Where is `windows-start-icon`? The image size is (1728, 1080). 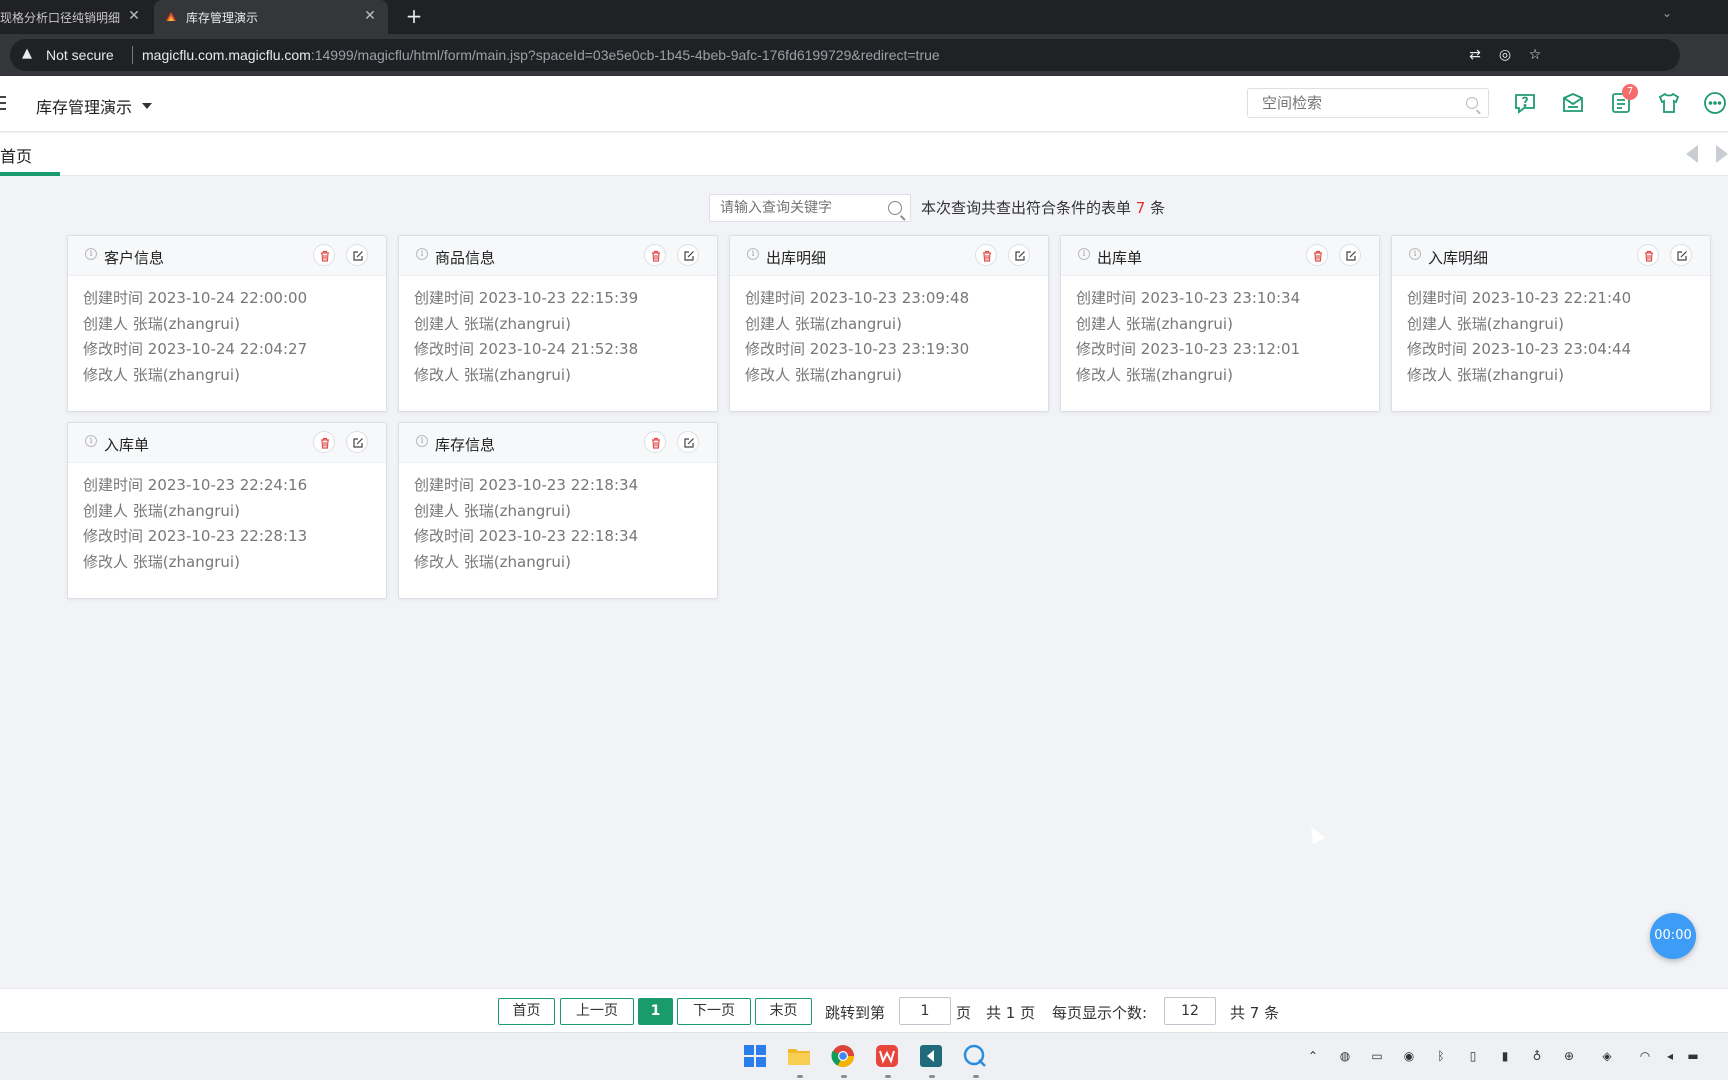
windows-start-icon is located at coordinates (755, 1056).